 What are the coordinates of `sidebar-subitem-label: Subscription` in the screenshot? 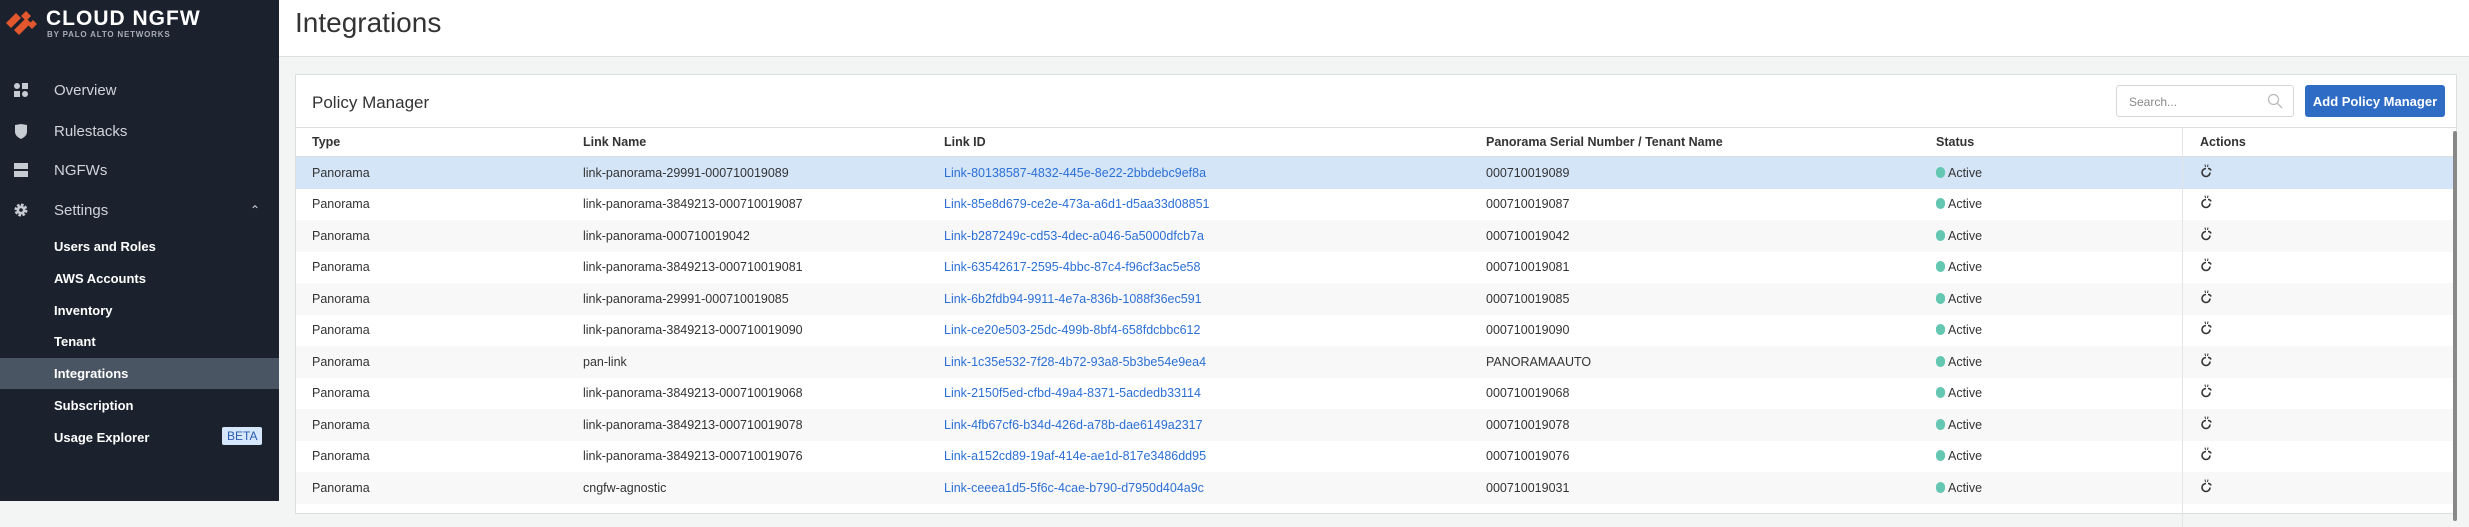 It's located at (94, 405).